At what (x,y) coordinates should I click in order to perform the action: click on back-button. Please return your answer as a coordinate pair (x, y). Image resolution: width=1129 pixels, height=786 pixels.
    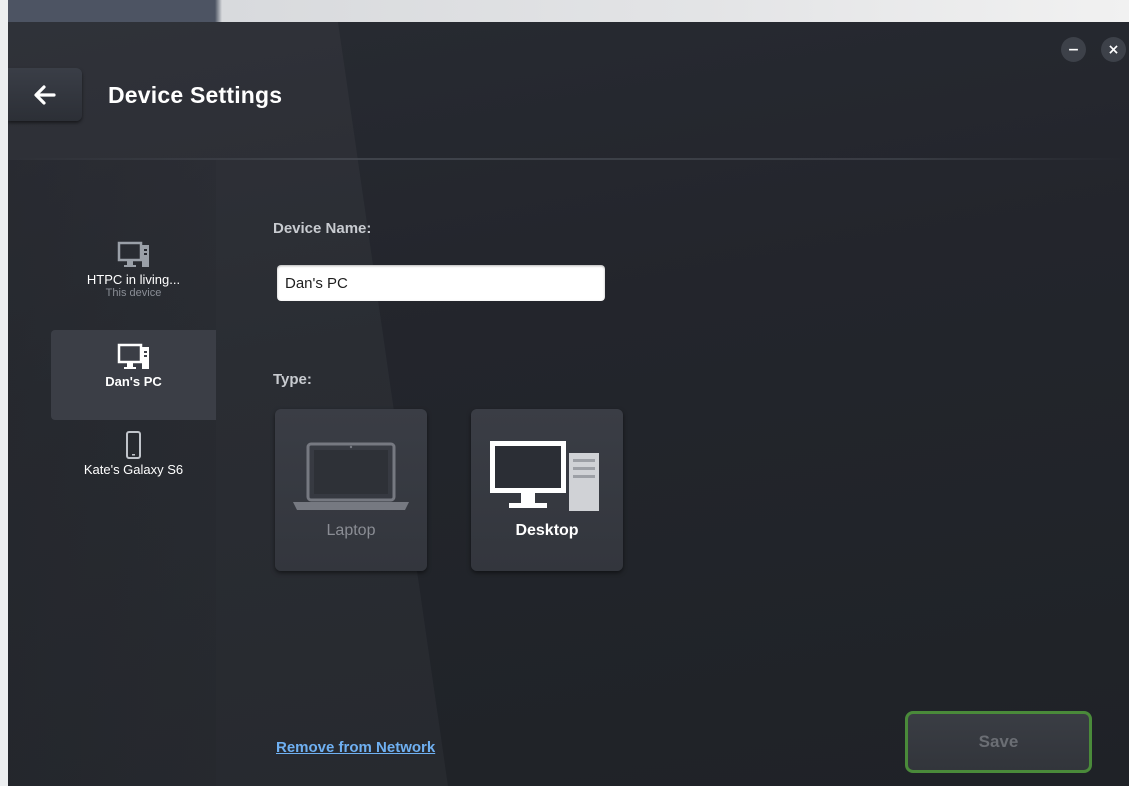
    Looking at the image, I should click on (45, 94).